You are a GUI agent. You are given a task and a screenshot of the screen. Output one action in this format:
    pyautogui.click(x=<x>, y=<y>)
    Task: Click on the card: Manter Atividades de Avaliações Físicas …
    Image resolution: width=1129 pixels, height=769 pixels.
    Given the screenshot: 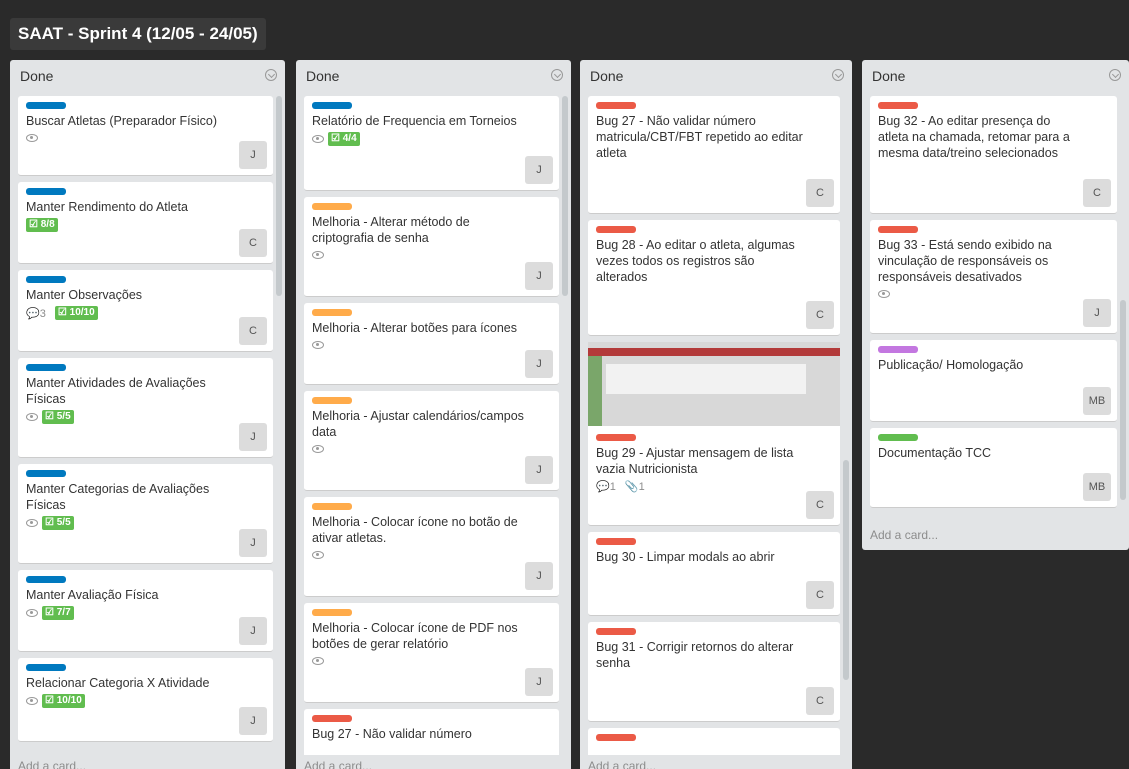 What is the action you would take?
    pyautogui.click(x=145, y=408)
    